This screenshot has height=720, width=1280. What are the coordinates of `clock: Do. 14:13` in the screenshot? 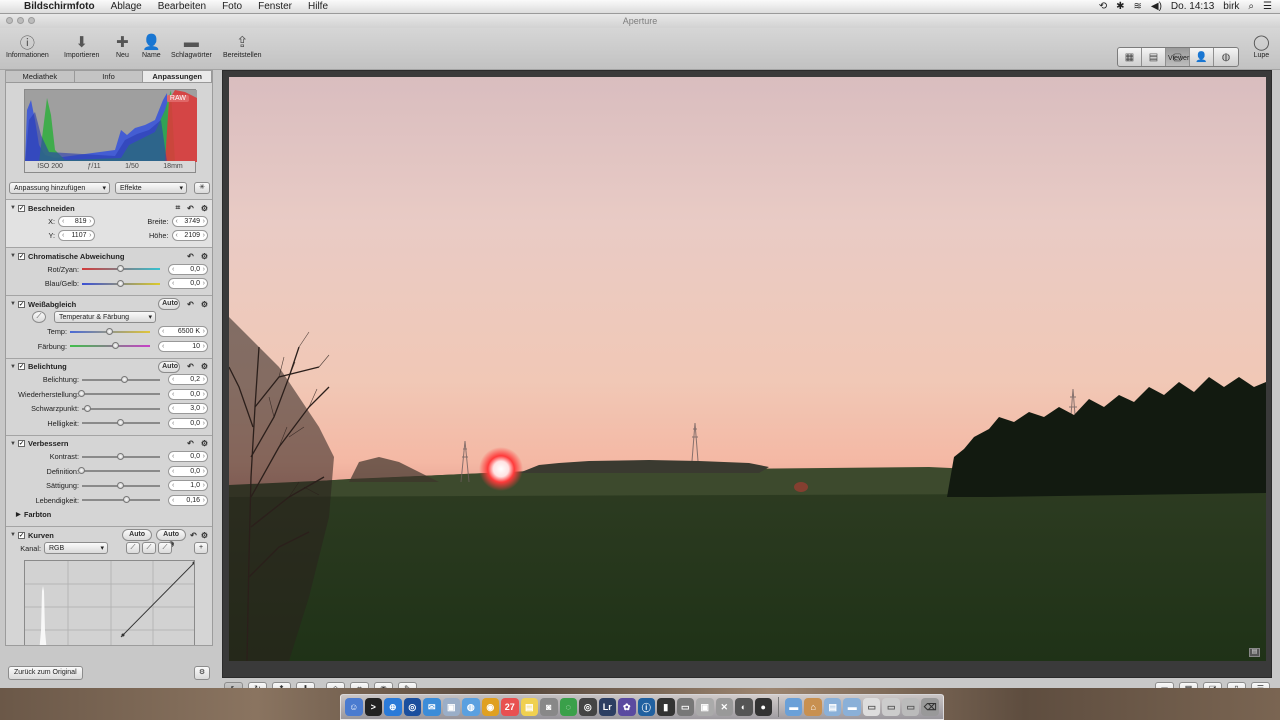 It's located at (1192, 6).